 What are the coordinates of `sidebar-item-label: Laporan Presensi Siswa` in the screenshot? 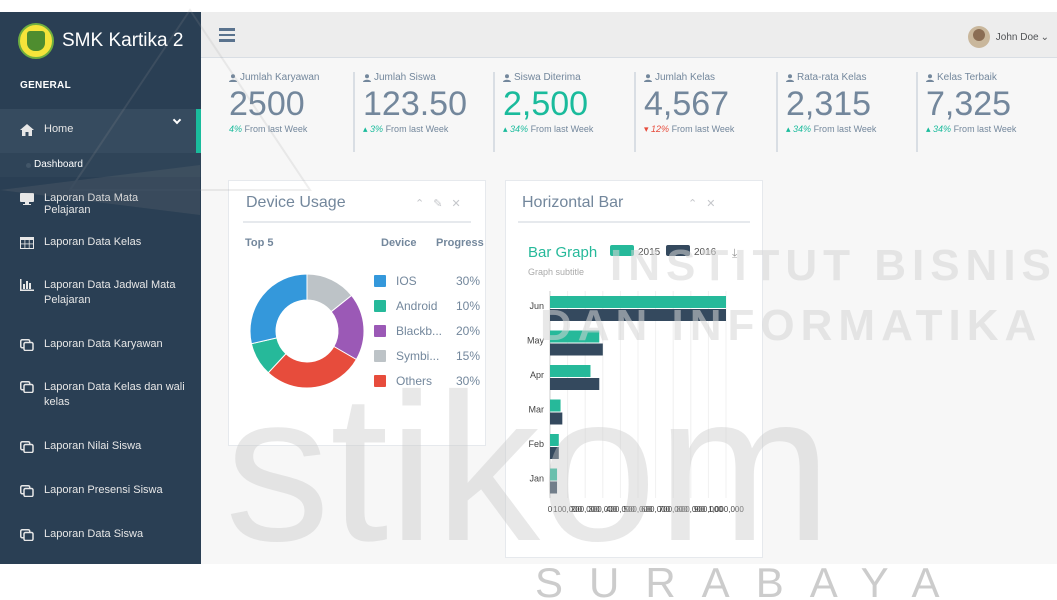 It's located at (103, 490).